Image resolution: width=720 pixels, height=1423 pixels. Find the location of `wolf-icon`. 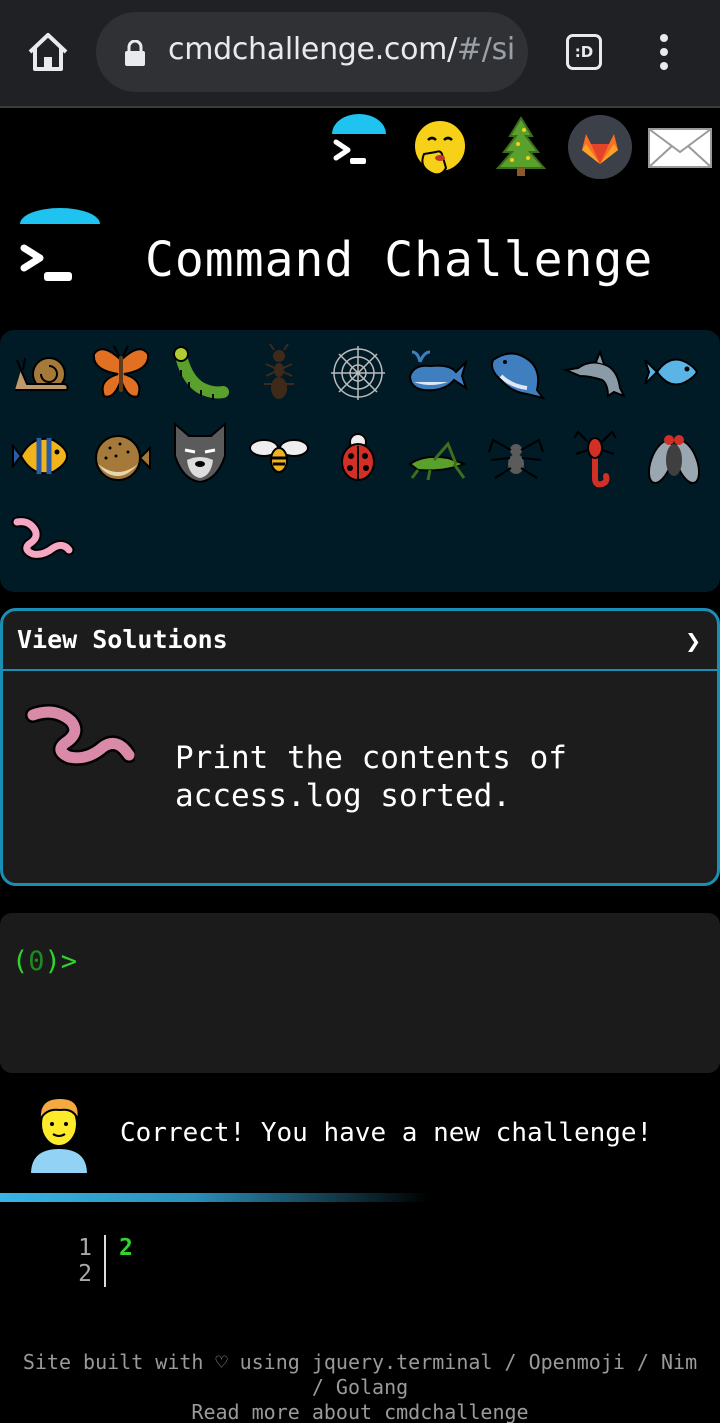

wolf-icon is located at coordinates (200, 453).